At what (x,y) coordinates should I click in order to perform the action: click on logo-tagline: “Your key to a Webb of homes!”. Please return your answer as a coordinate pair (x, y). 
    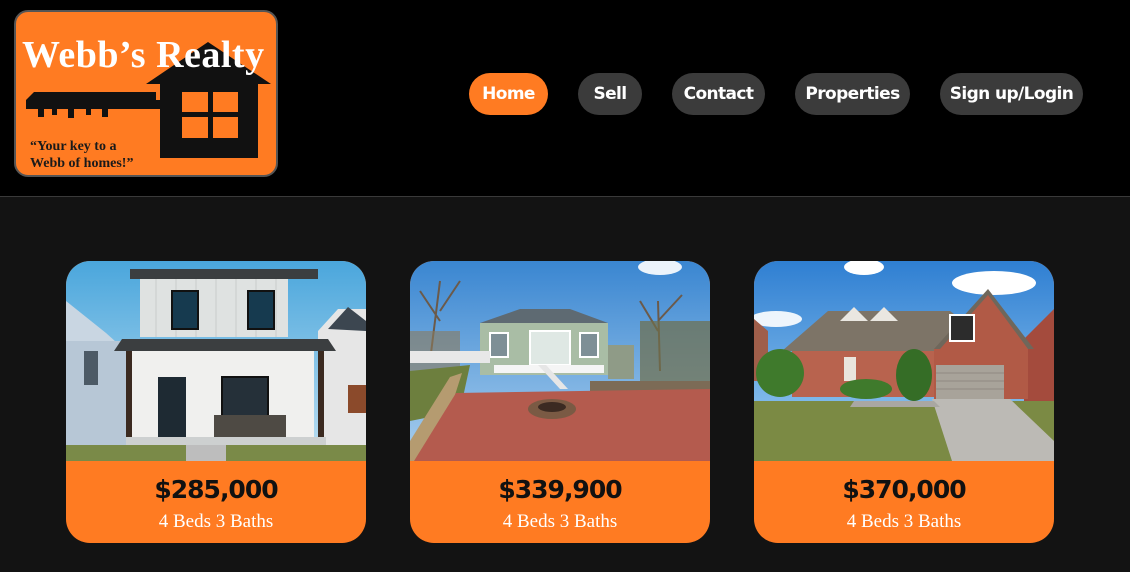
    Looking at the image, I should click on (100, 155).